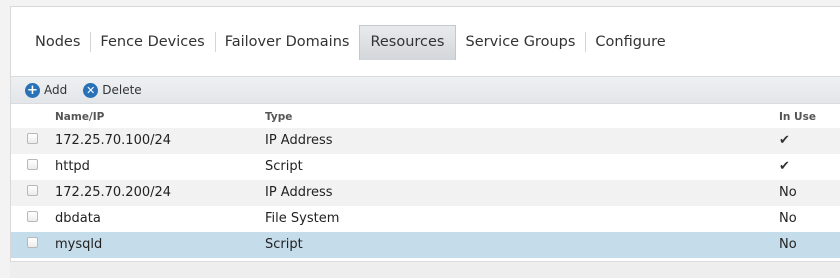 The width and height of the screenshot is (840, 278). What do you see at coordinates (797, 117) in the screenshot?
I see `column-header-in-use: In Use` at bounding box center [797, 117].